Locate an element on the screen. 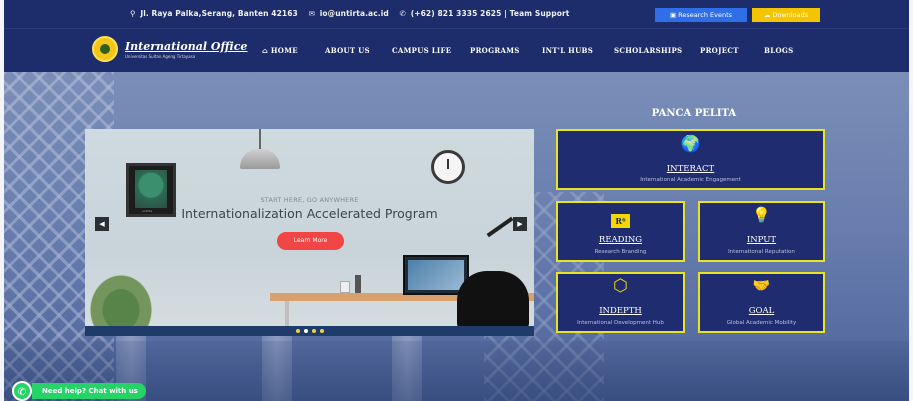 This screenshot has height=401, width=913. card-reading-subtitle: Research Branding is located at coordinates (620, 252).